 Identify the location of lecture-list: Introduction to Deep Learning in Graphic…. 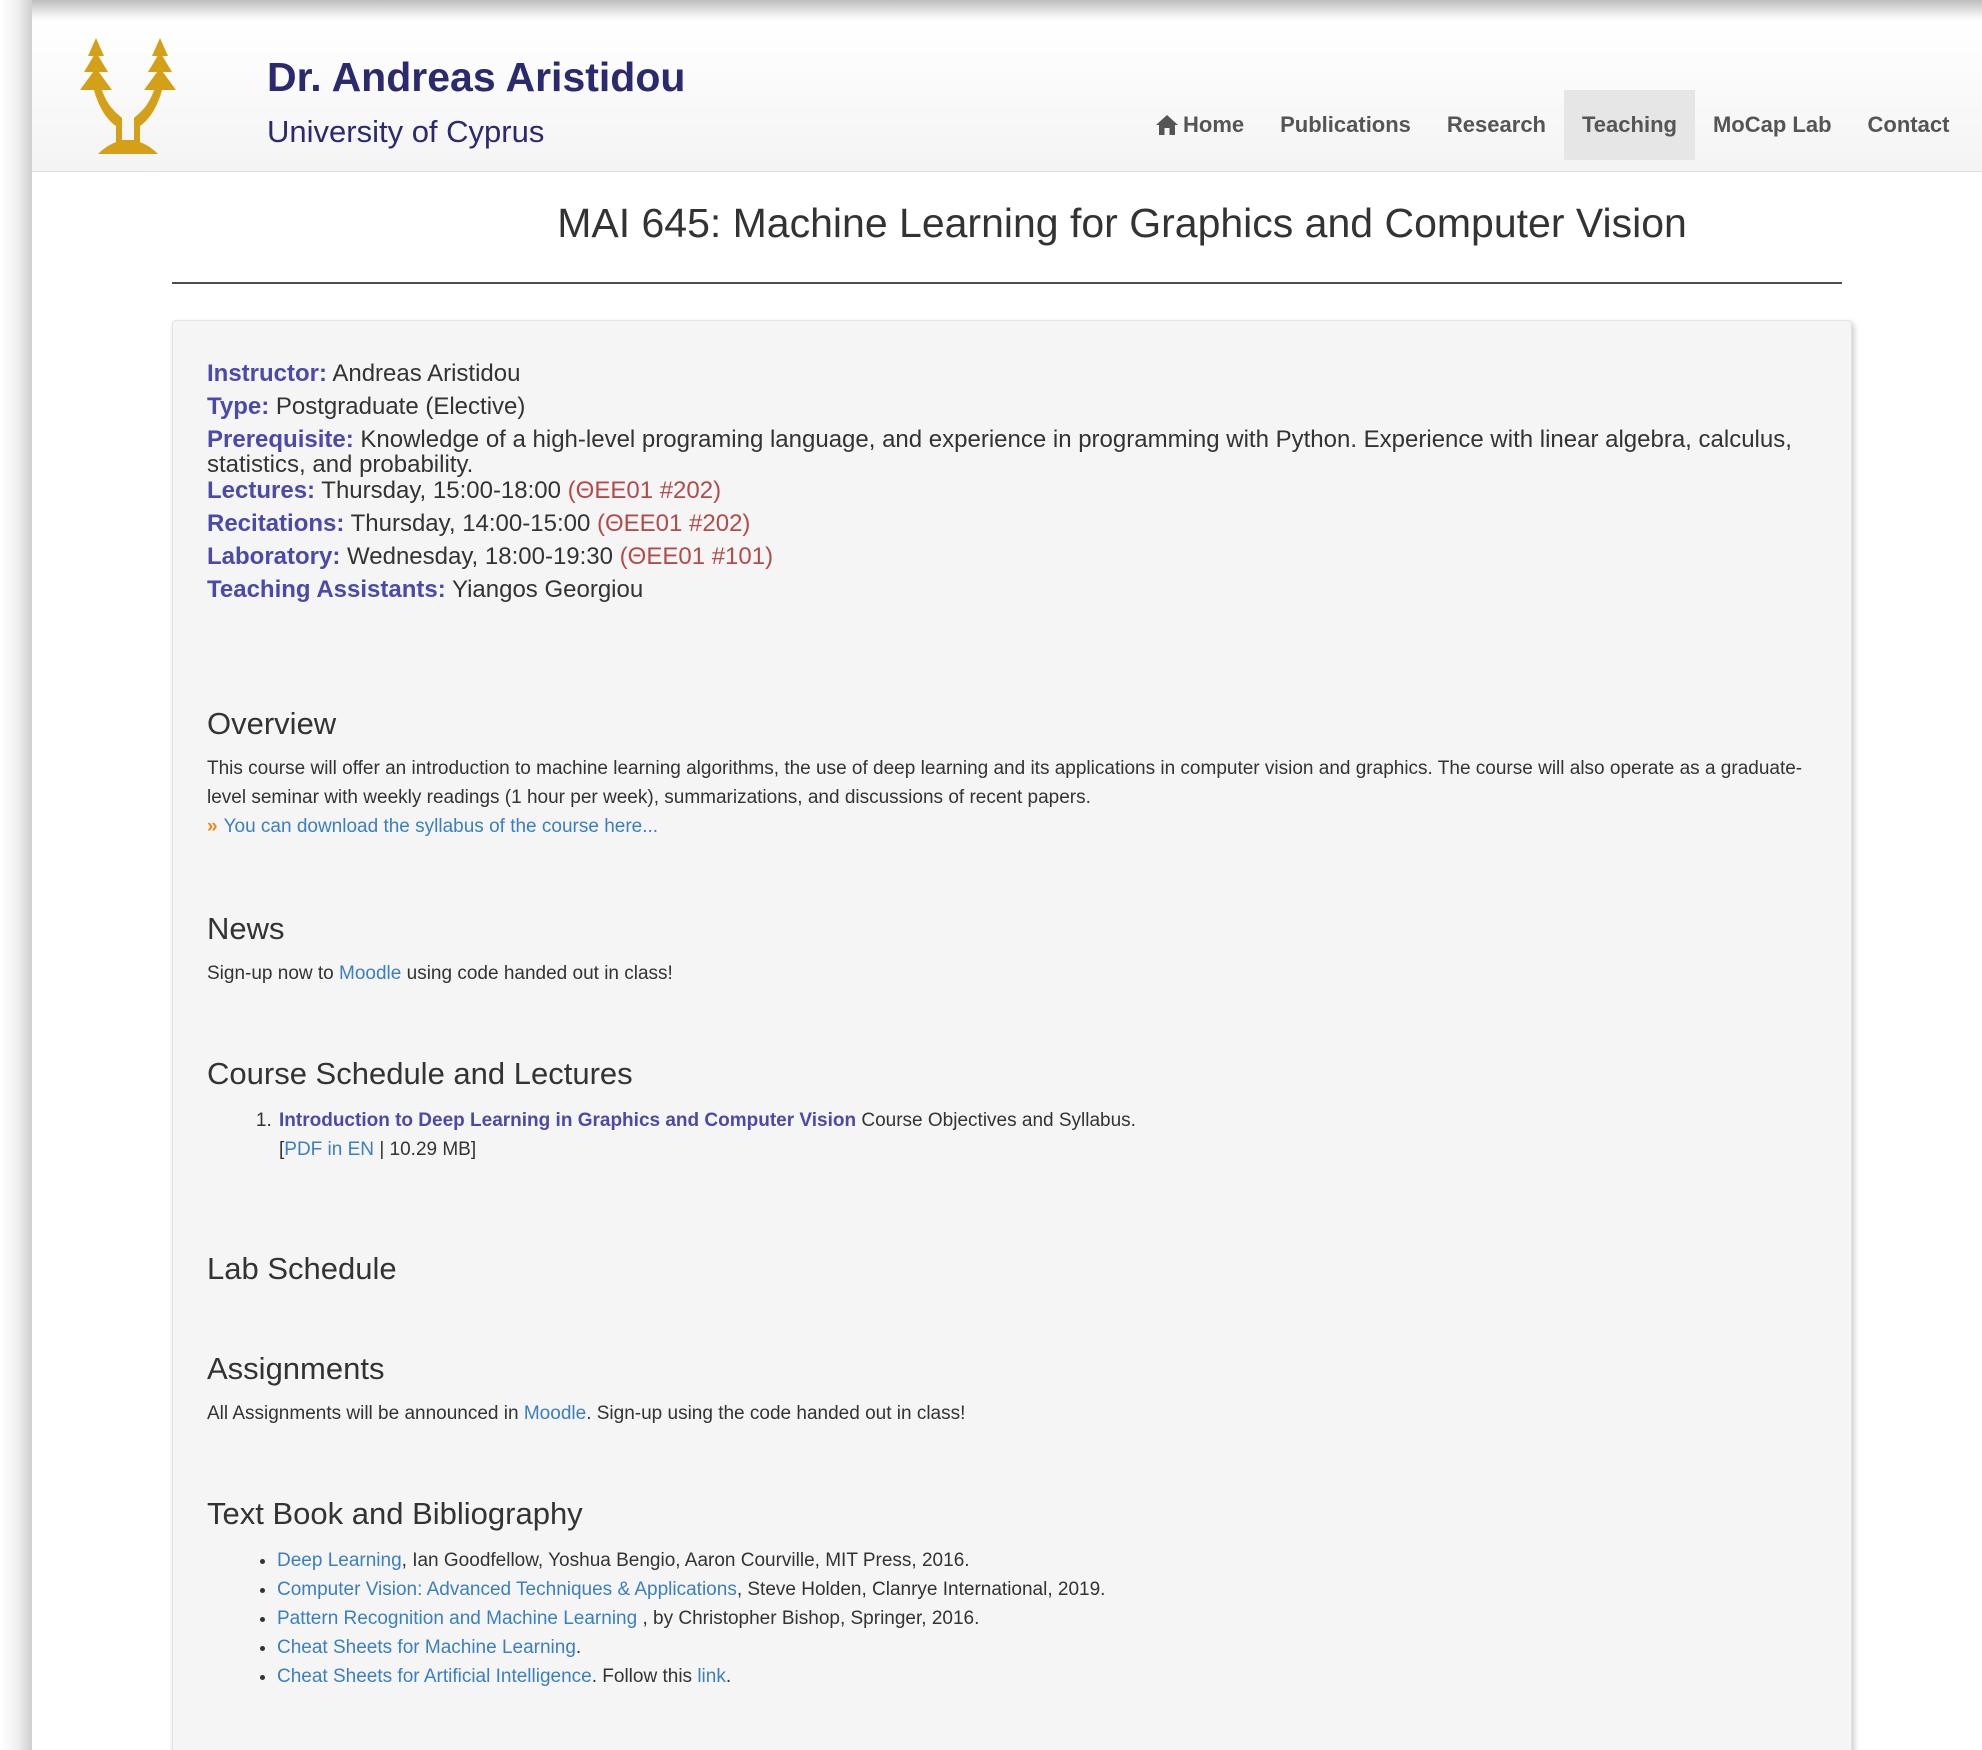
(1017, 1135).